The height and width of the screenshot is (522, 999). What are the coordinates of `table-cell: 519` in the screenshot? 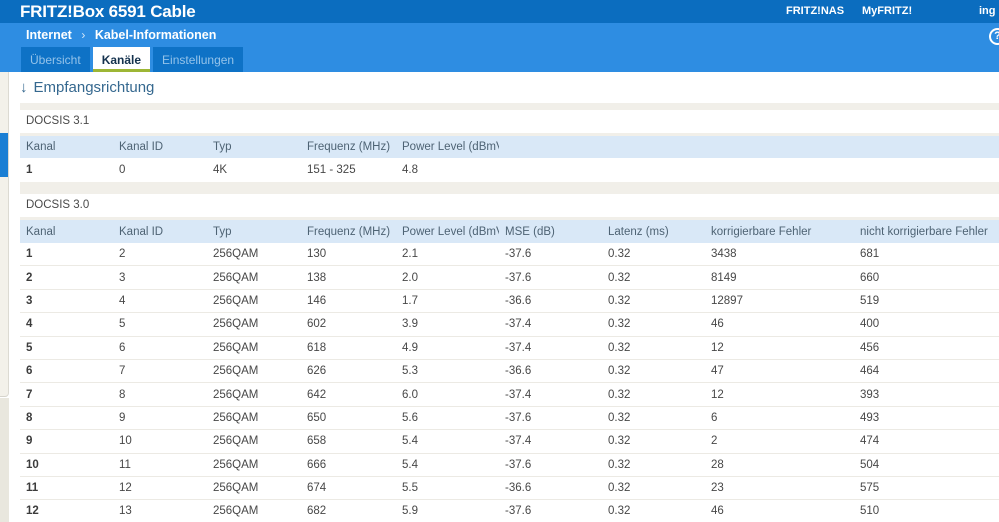 It's located at (870, 300).